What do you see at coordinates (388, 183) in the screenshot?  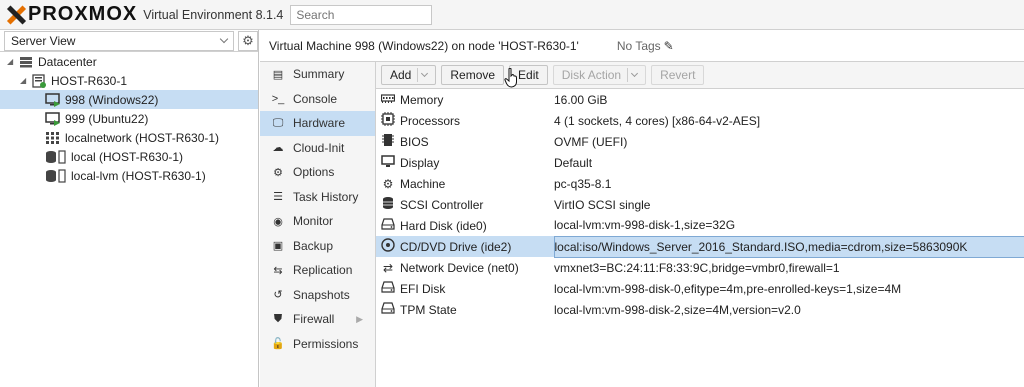 I see `cogs-icon: ⚙` at bounding box center [388, 183].